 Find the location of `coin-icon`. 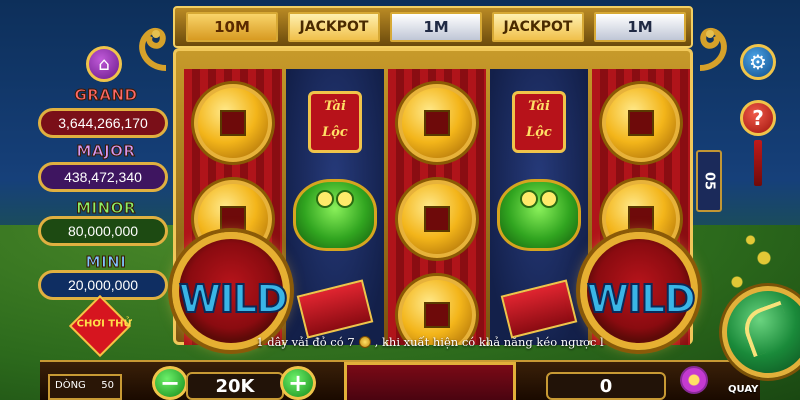

coin-icon is located at coordinates (364, 342).